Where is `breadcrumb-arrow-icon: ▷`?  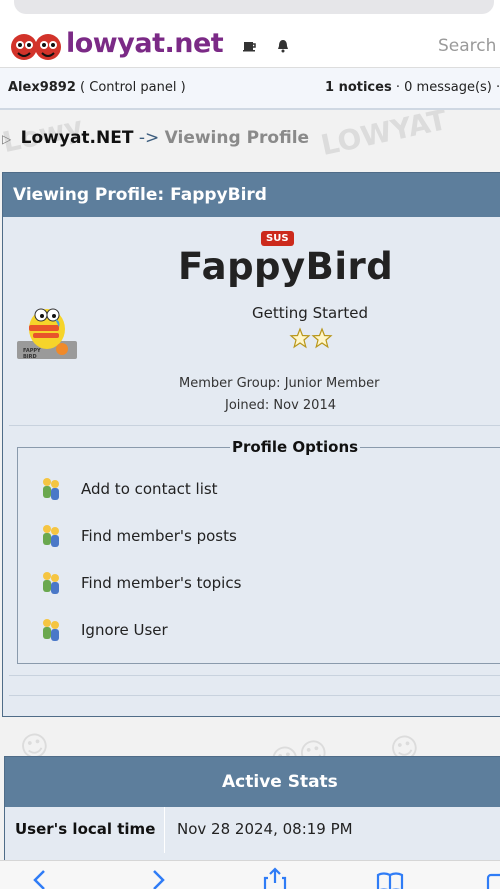
breadcrumb-arrow-icon: ▷ is located at coordinates (7, 139).